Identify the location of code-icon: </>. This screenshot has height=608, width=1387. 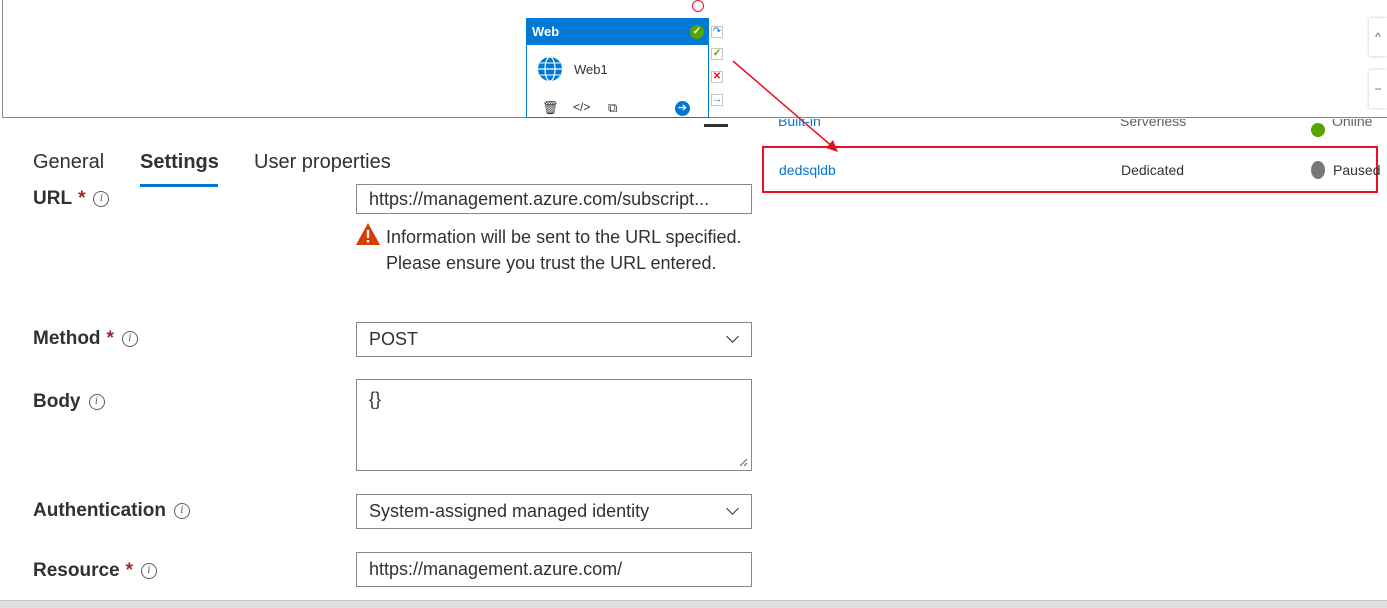
(581, 107).